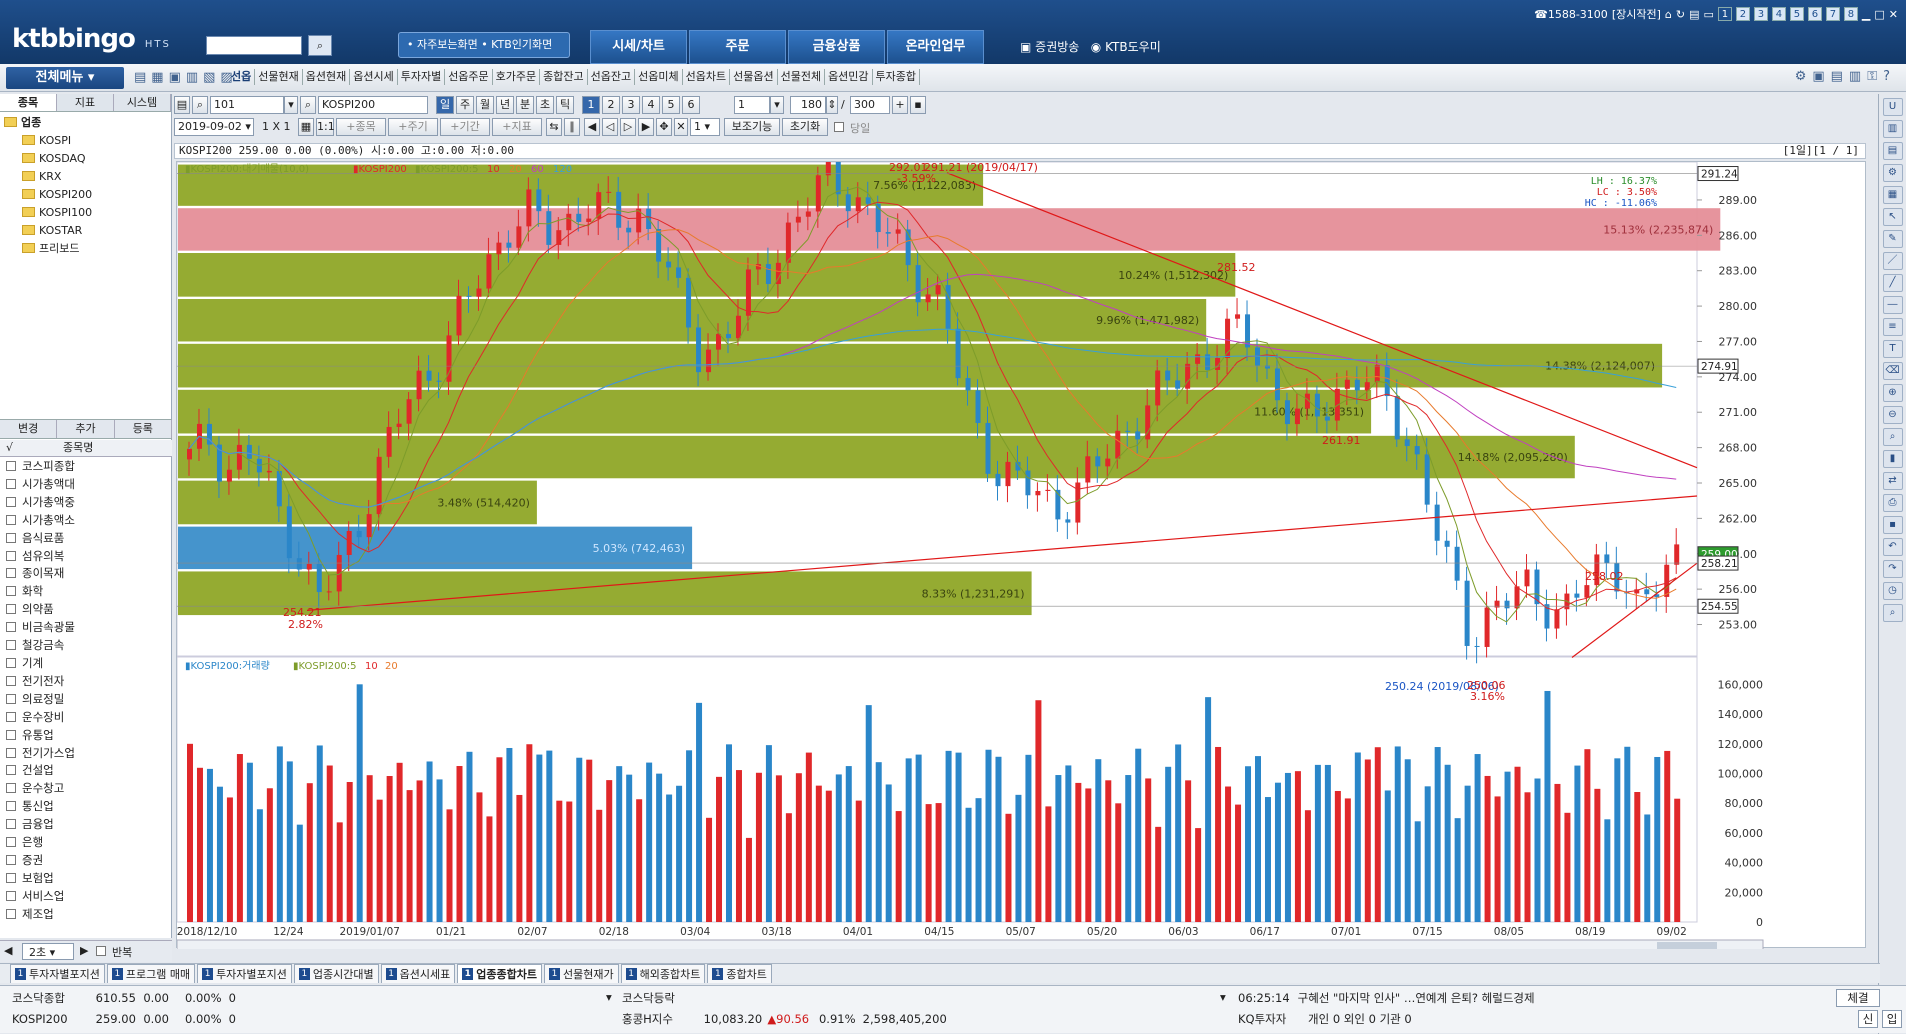  What do you see at coordinates (86, 771) in the screenshot?
I see `list-item: 건설업` at bounding box center [86, 771].